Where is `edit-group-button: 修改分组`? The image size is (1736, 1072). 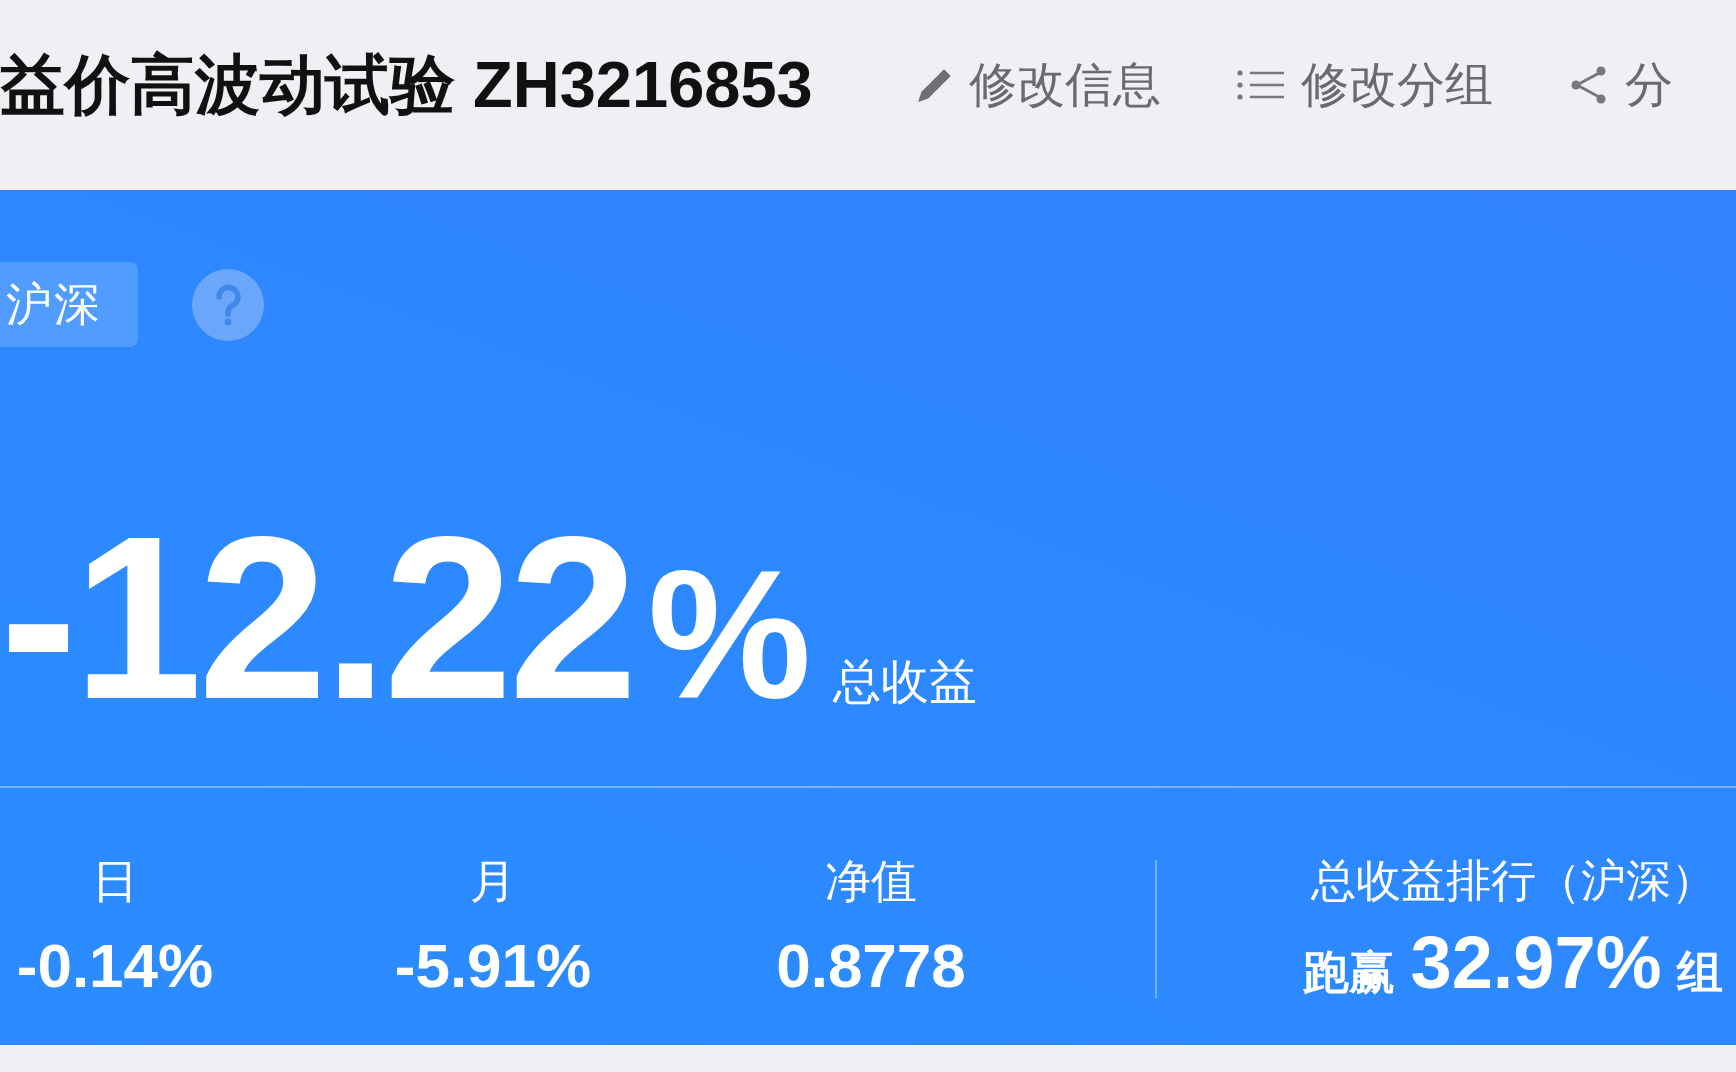
edit-group-button: 修改分组 is located at coordinates (1364, 85).